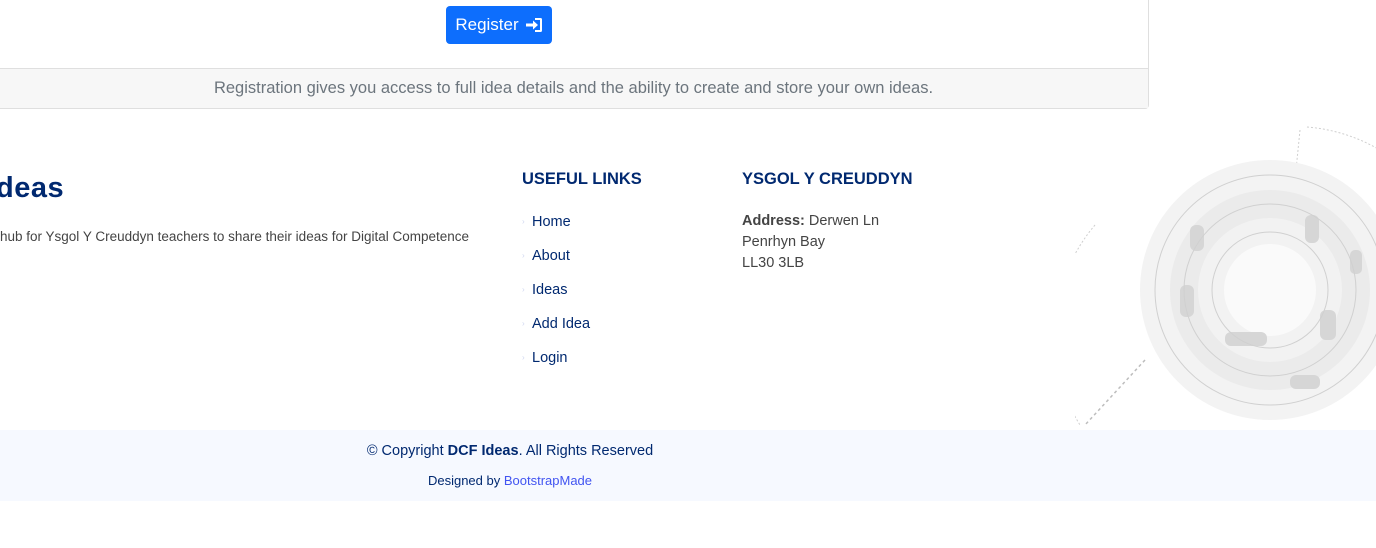 This screenshot has width=1376, height=548. Describe the element at coordinates (483, 451) in the screenshot. I see `copyright-brand: DCF Ideas` at that location.